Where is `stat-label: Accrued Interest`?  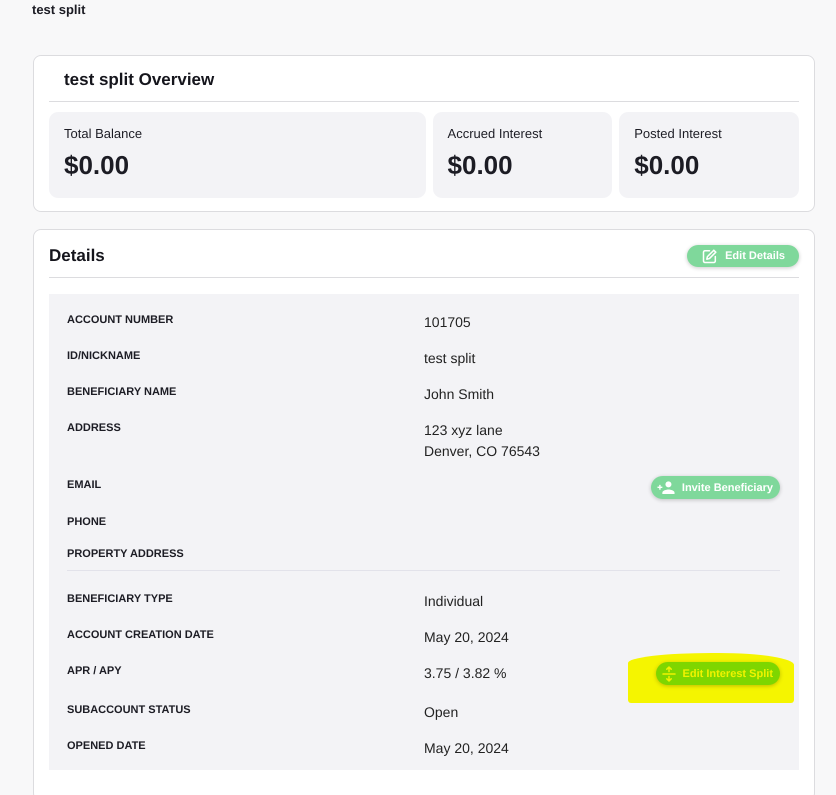 stat-label: Accrued Interest is located at coordinates (496, 134).